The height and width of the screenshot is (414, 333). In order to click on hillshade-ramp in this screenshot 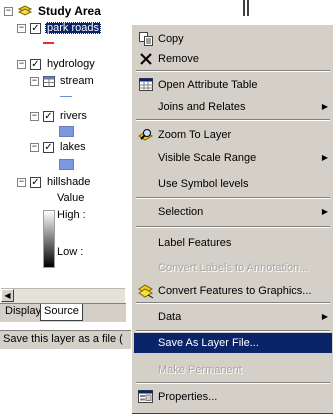, I will do `click(49, 239)`.